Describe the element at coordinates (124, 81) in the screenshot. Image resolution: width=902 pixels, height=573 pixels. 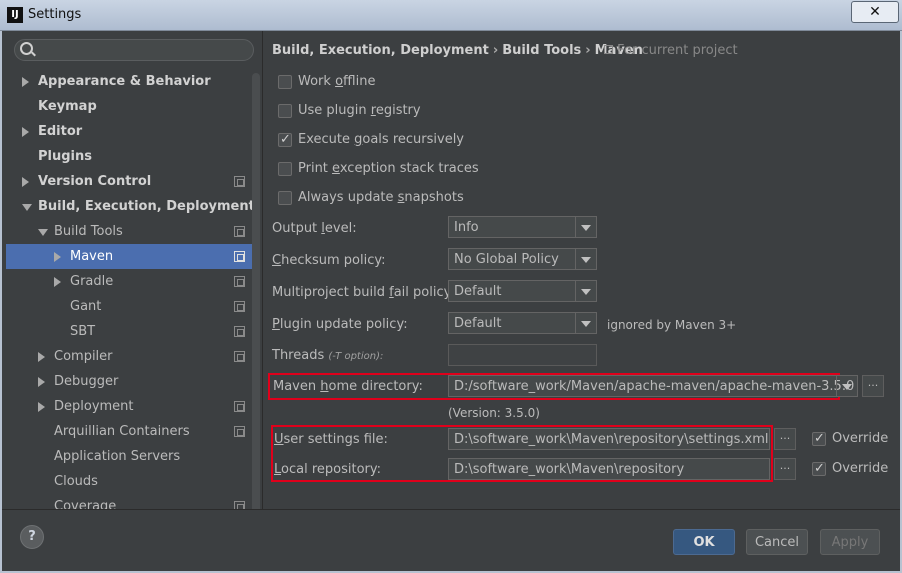
I see `sidebar-item-label: Appearance & Behavior` at that location.